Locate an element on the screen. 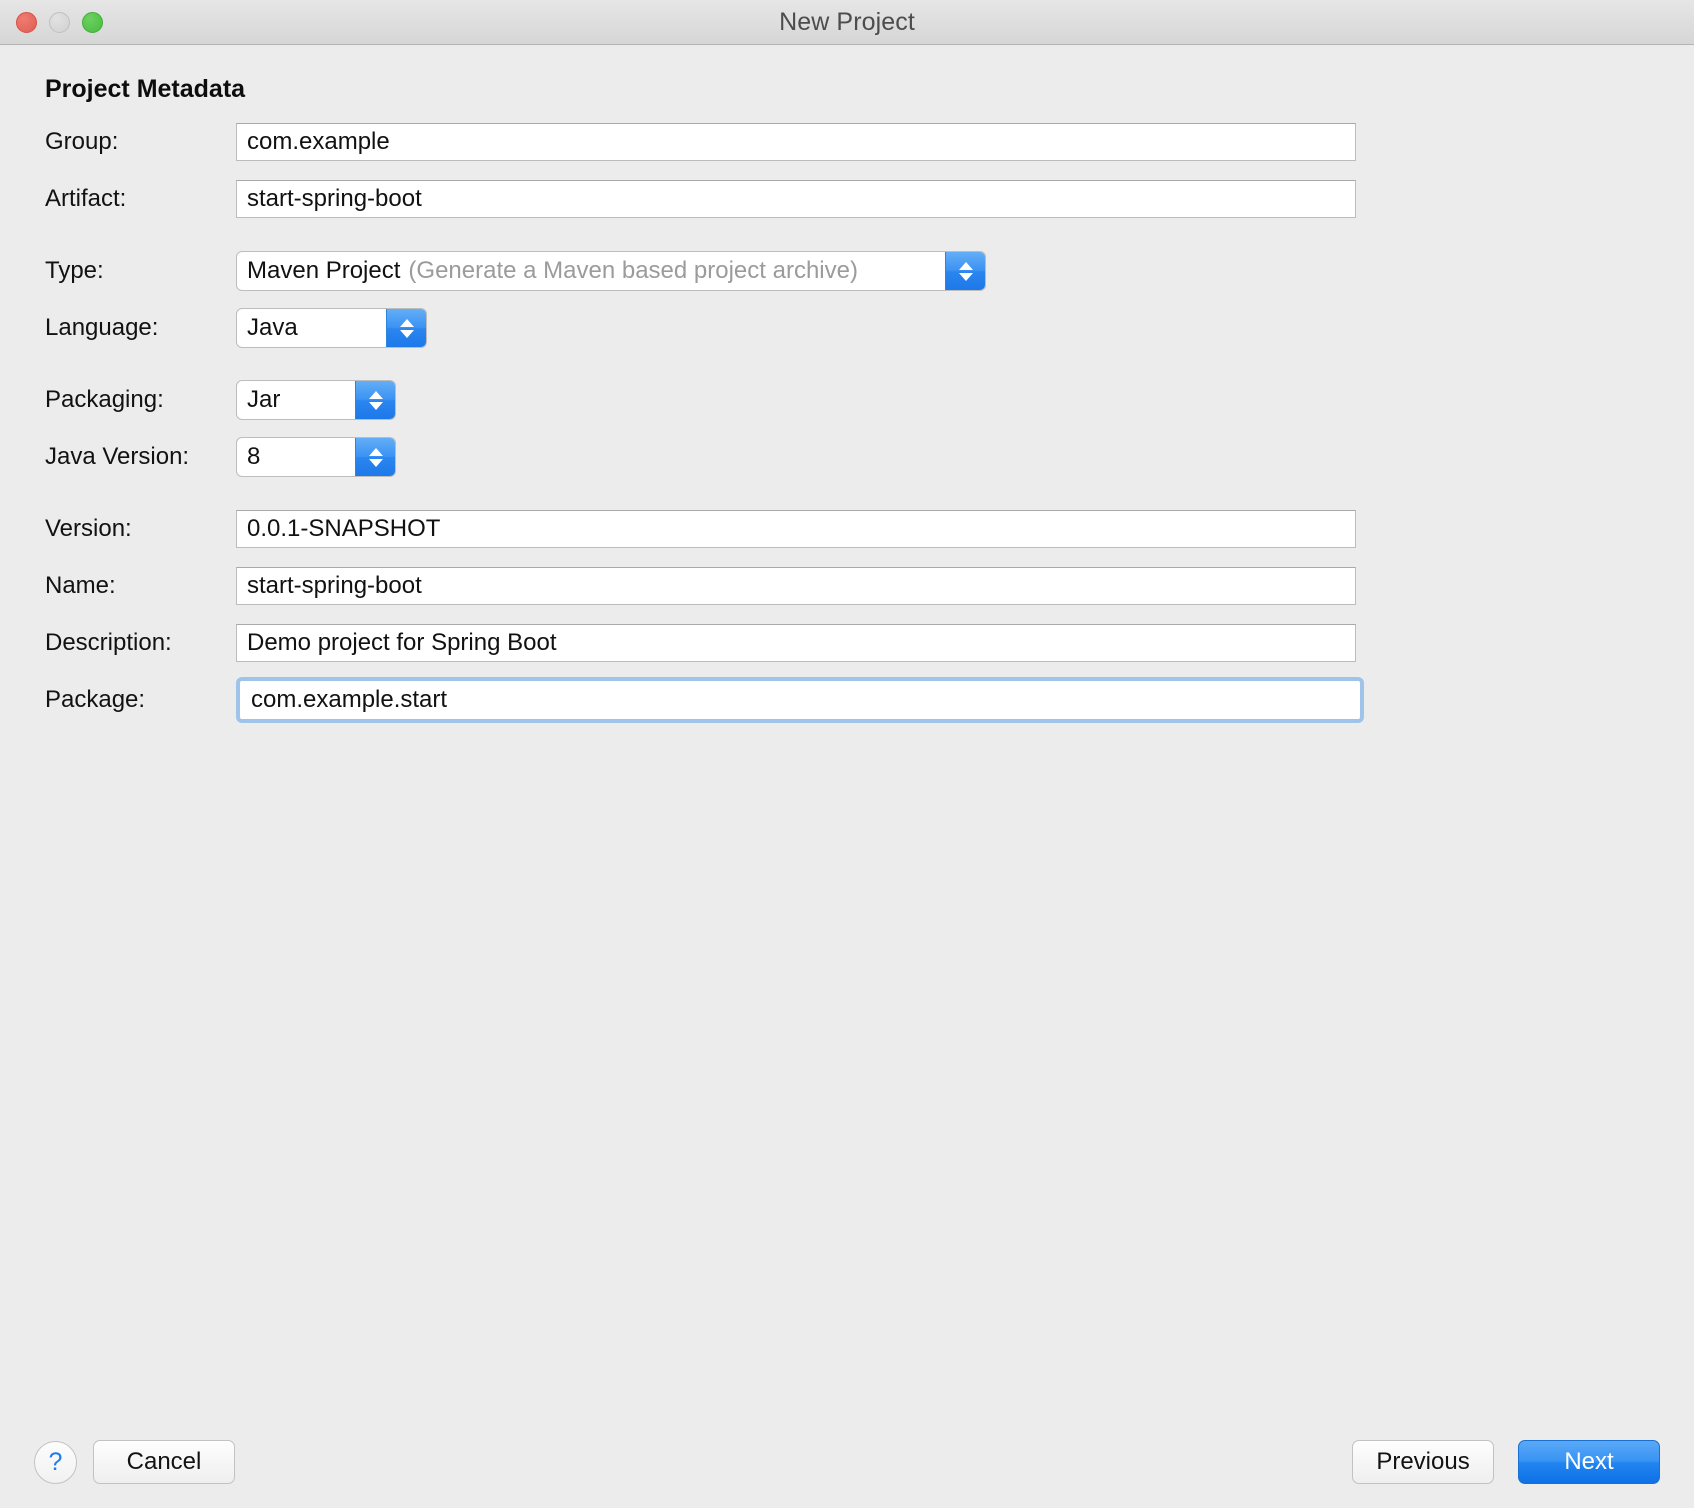  traffic-lights is located at coordinates (59, 22).